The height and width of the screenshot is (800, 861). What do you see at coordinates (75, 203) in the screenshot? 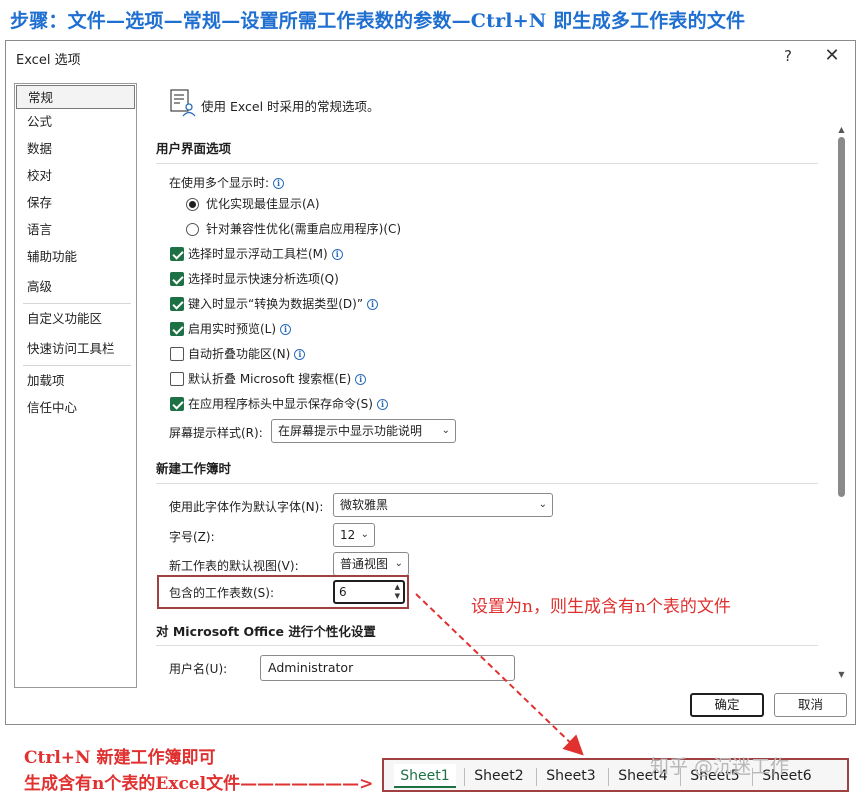
I see `nav-item-save: 保存` at bounding box center [75, 203].